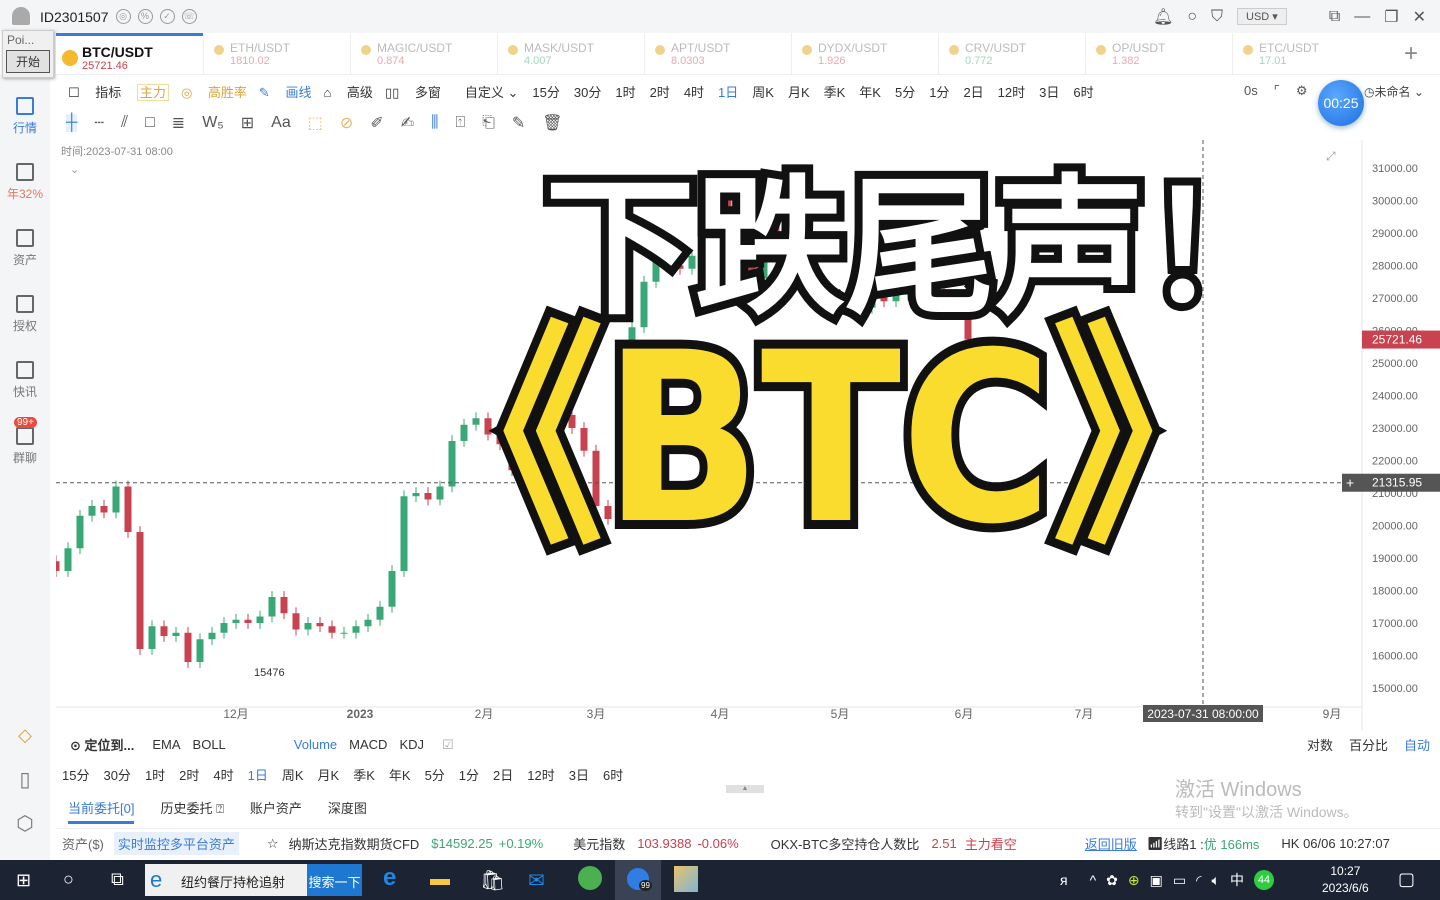 The image size is (1440, 900). I want to click on maximize-button: ❐, so click(1391, 17).